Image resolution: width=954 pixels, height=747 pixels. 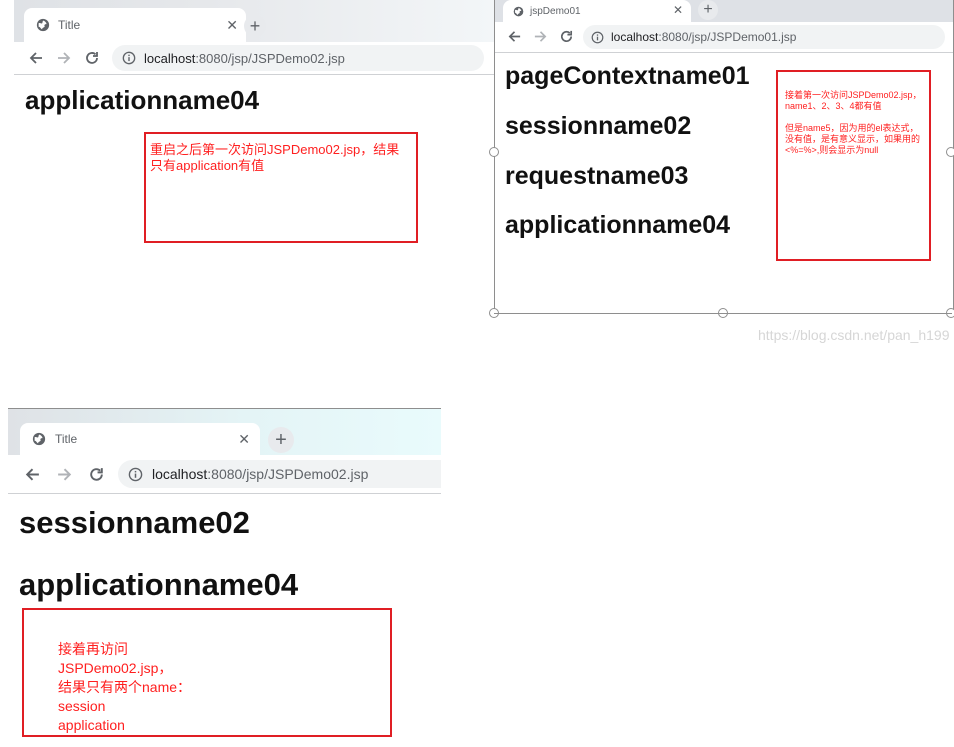 What do you see at coordinates (853, 100) in the screenshot?
I see `annotation-text-1: 接着第一次访问JSPDemo02.jsp，name1、2、3、4都有值` at bounding box center [853, 100].